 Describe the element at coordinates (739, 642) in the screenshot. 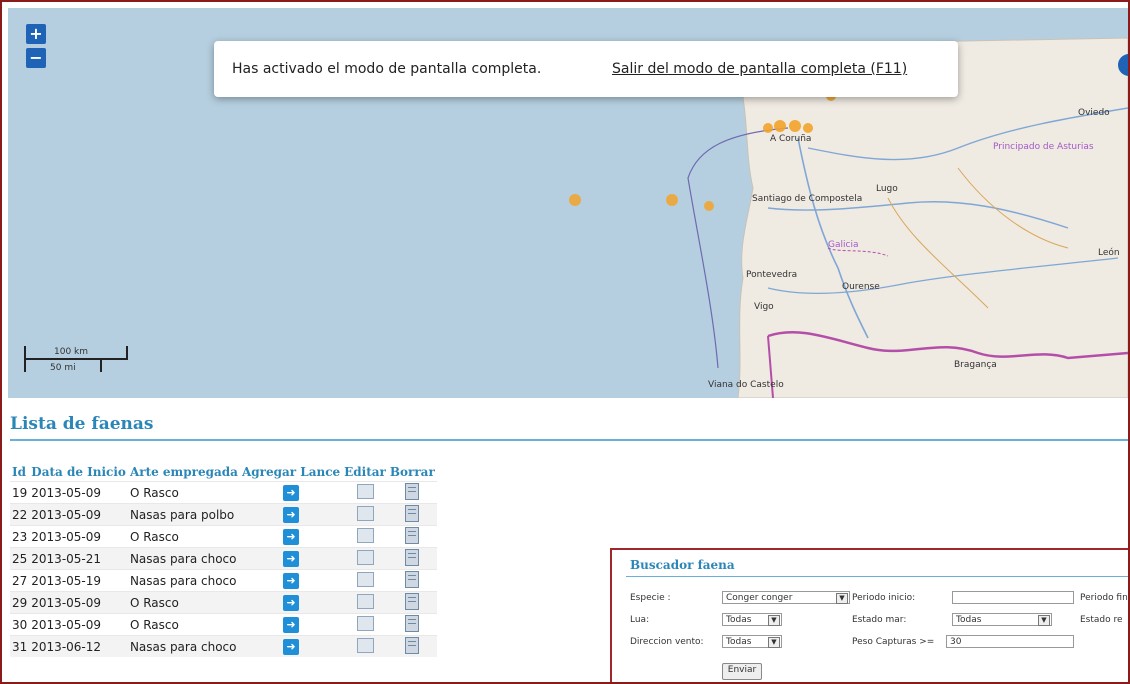

I see `direccion-vento-value: Todas` at that location.